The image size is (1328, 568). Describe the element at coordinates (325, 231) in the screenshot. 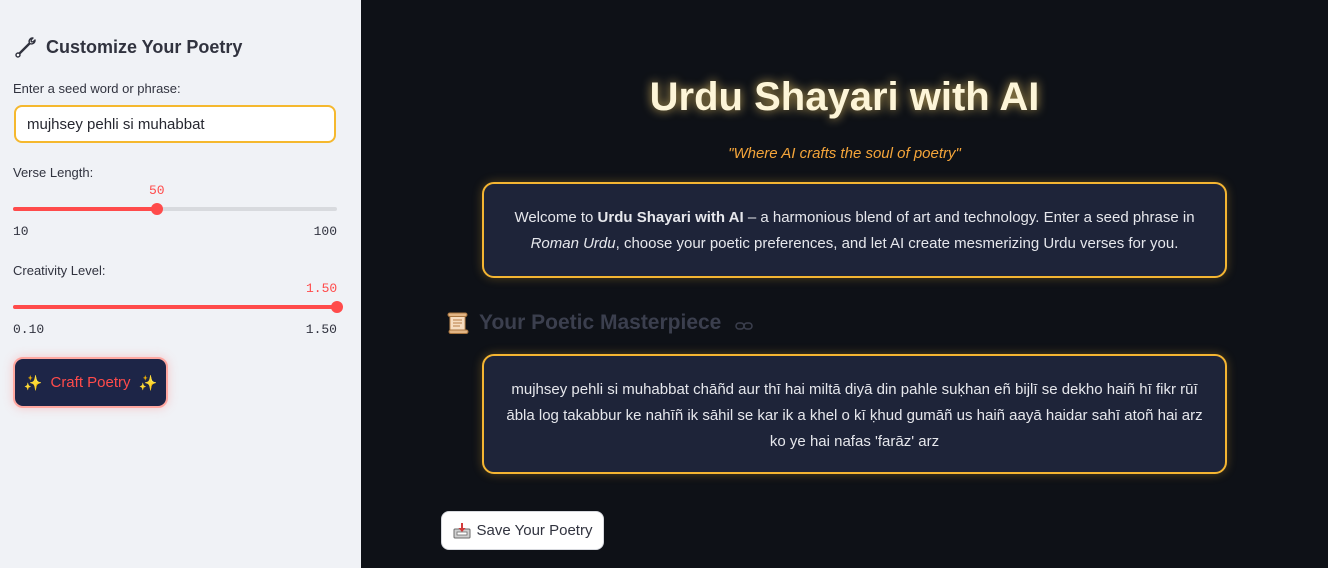

I see `verse-length-max: 100` at that location.